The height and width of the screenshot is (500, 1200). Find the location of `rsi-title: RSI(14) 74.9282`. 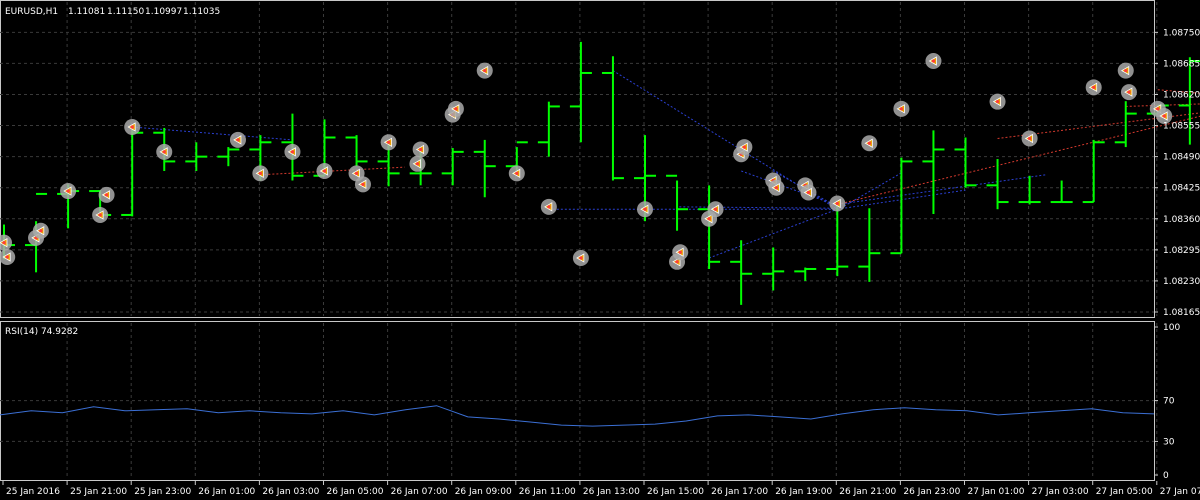

rsi-title: RSI(14) 74.9282 is located at coordinates (41, 332).